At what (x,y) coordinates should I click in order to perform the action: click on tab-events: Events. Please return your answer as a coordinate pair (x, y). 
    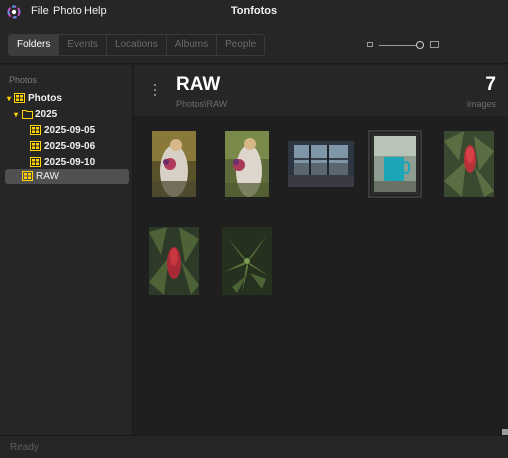
    Looking at the image, I should click on (83, 45).